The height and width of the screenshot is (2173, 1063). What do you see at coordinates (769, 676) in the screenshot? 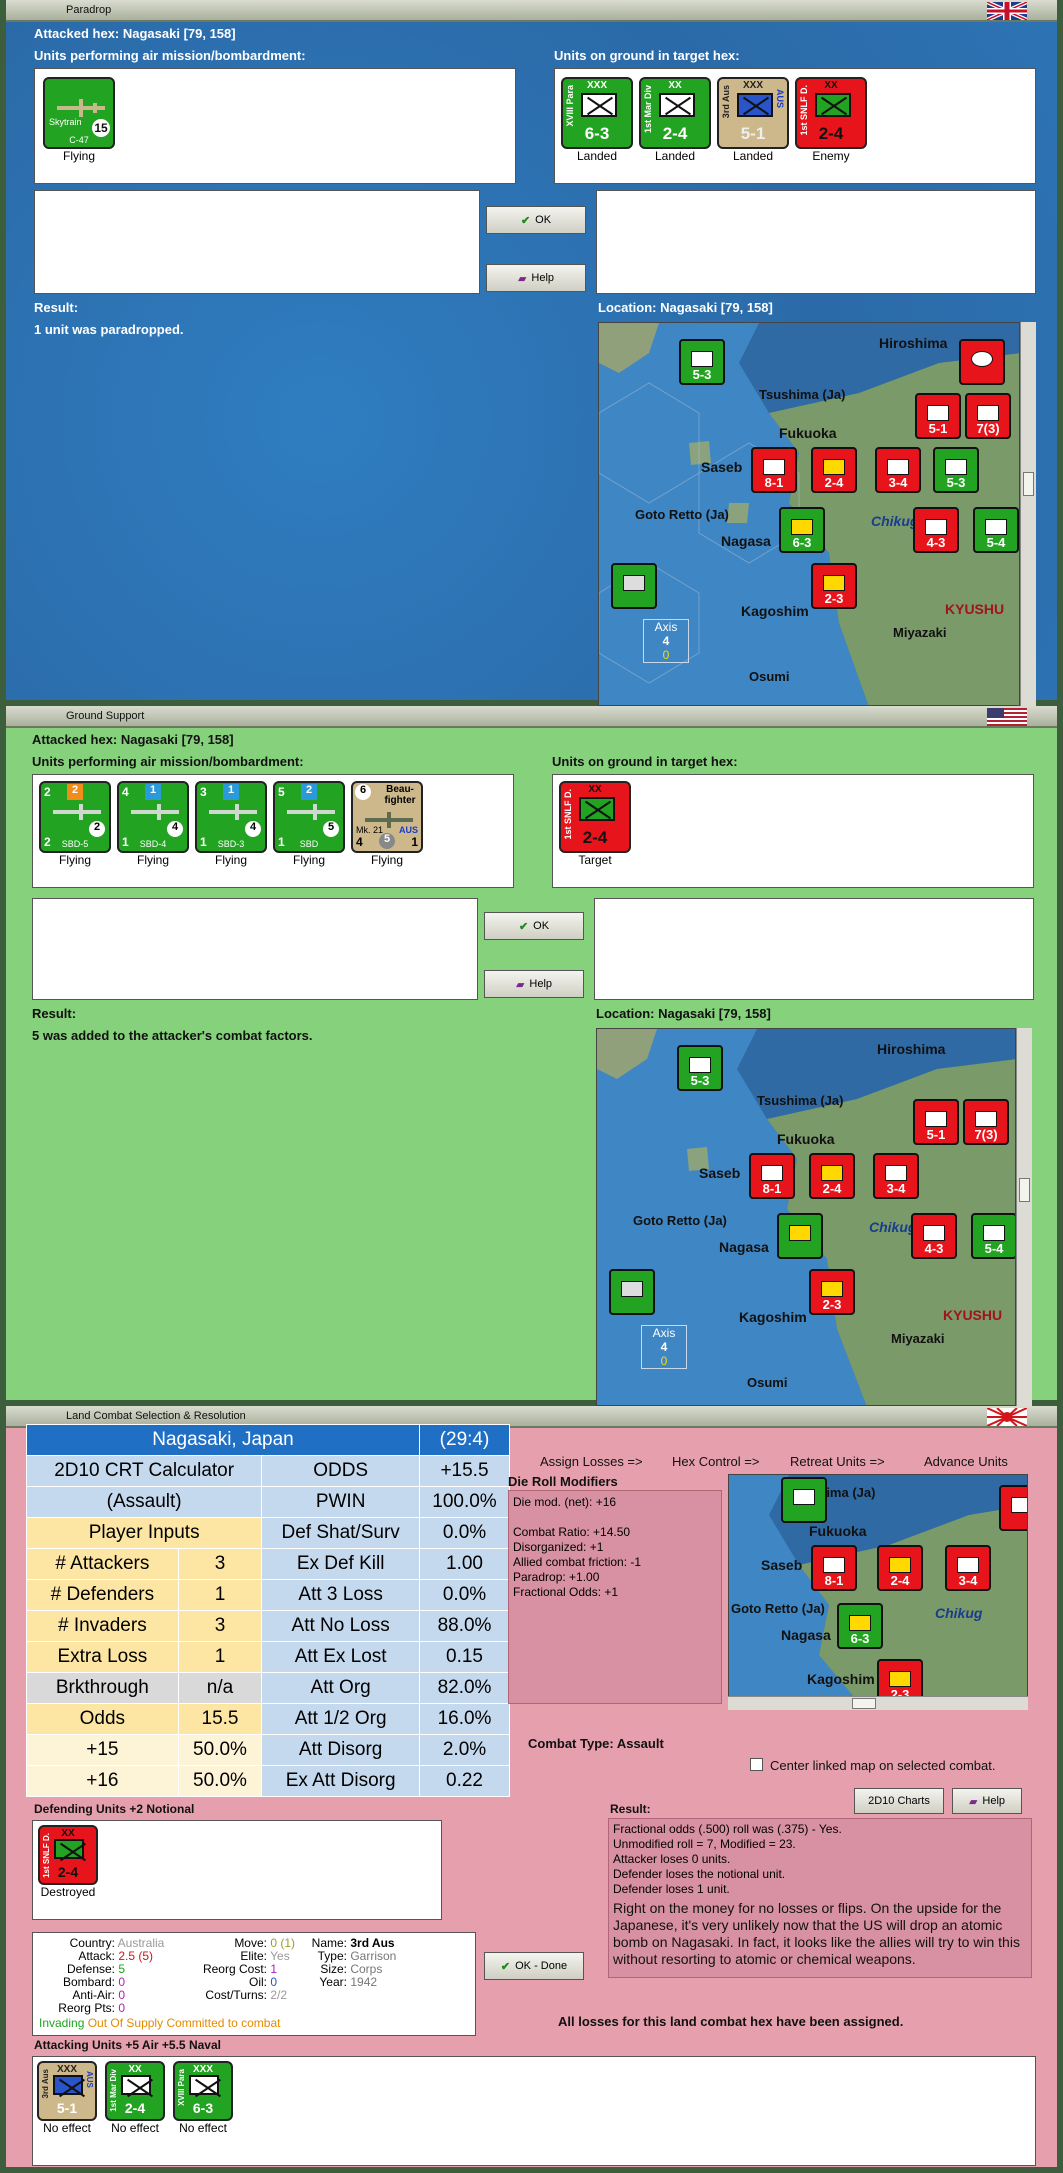
I see `place-osumi: Osumi` at bounding box center [769, 676].